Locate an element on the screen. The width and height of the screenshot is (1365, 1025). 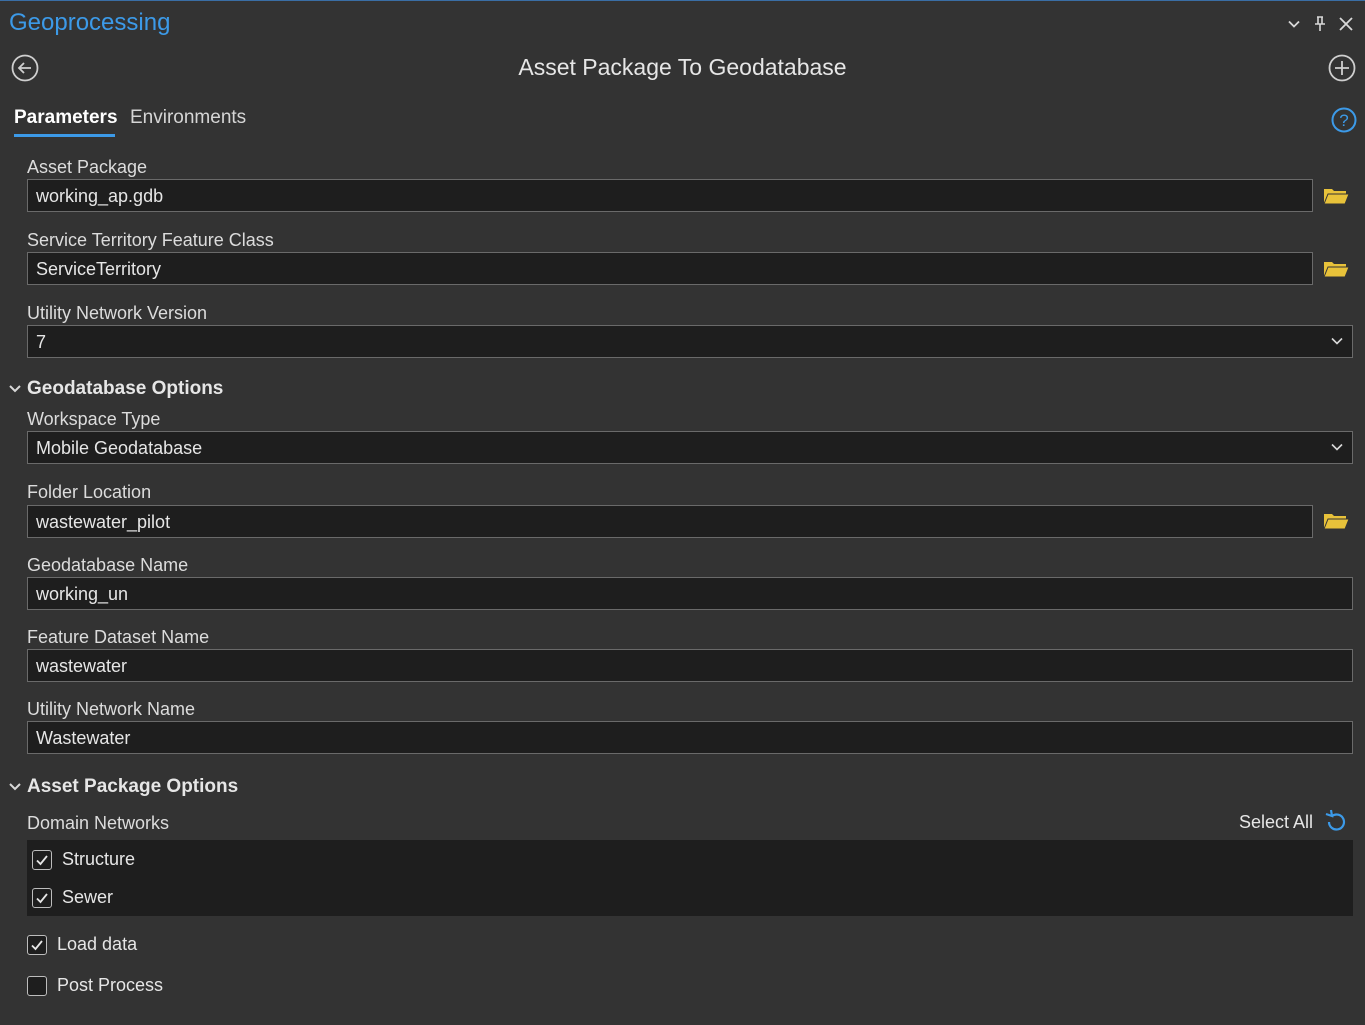
tool-title: Asset Package To Geodatabase is located at coordinates (682, 67).